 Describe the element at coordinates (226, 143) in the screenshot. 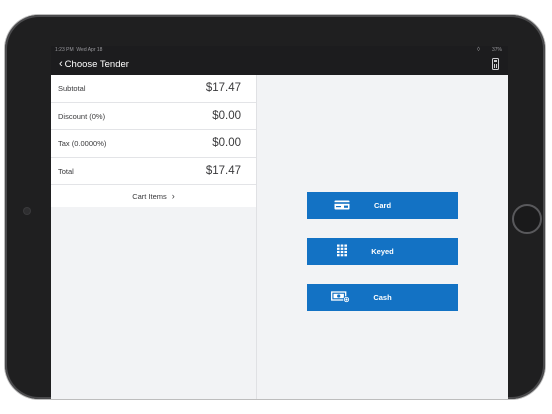

I see `tax-value: $0.00` at that location.